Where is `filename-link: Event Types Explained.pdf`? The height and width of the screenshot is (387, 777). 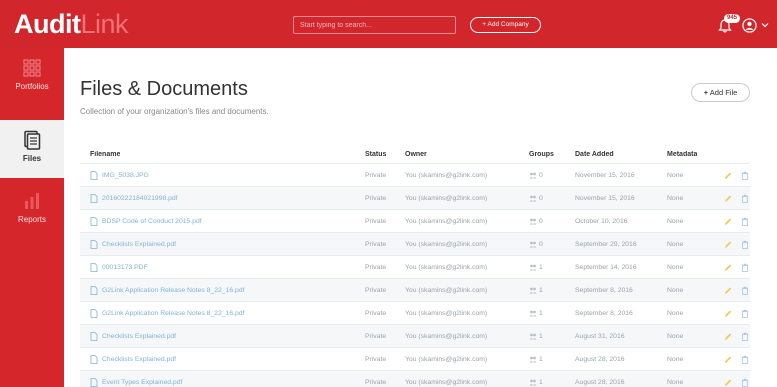 filename-link: Event Types Explained.pdf is located at coordinates (227, 382).